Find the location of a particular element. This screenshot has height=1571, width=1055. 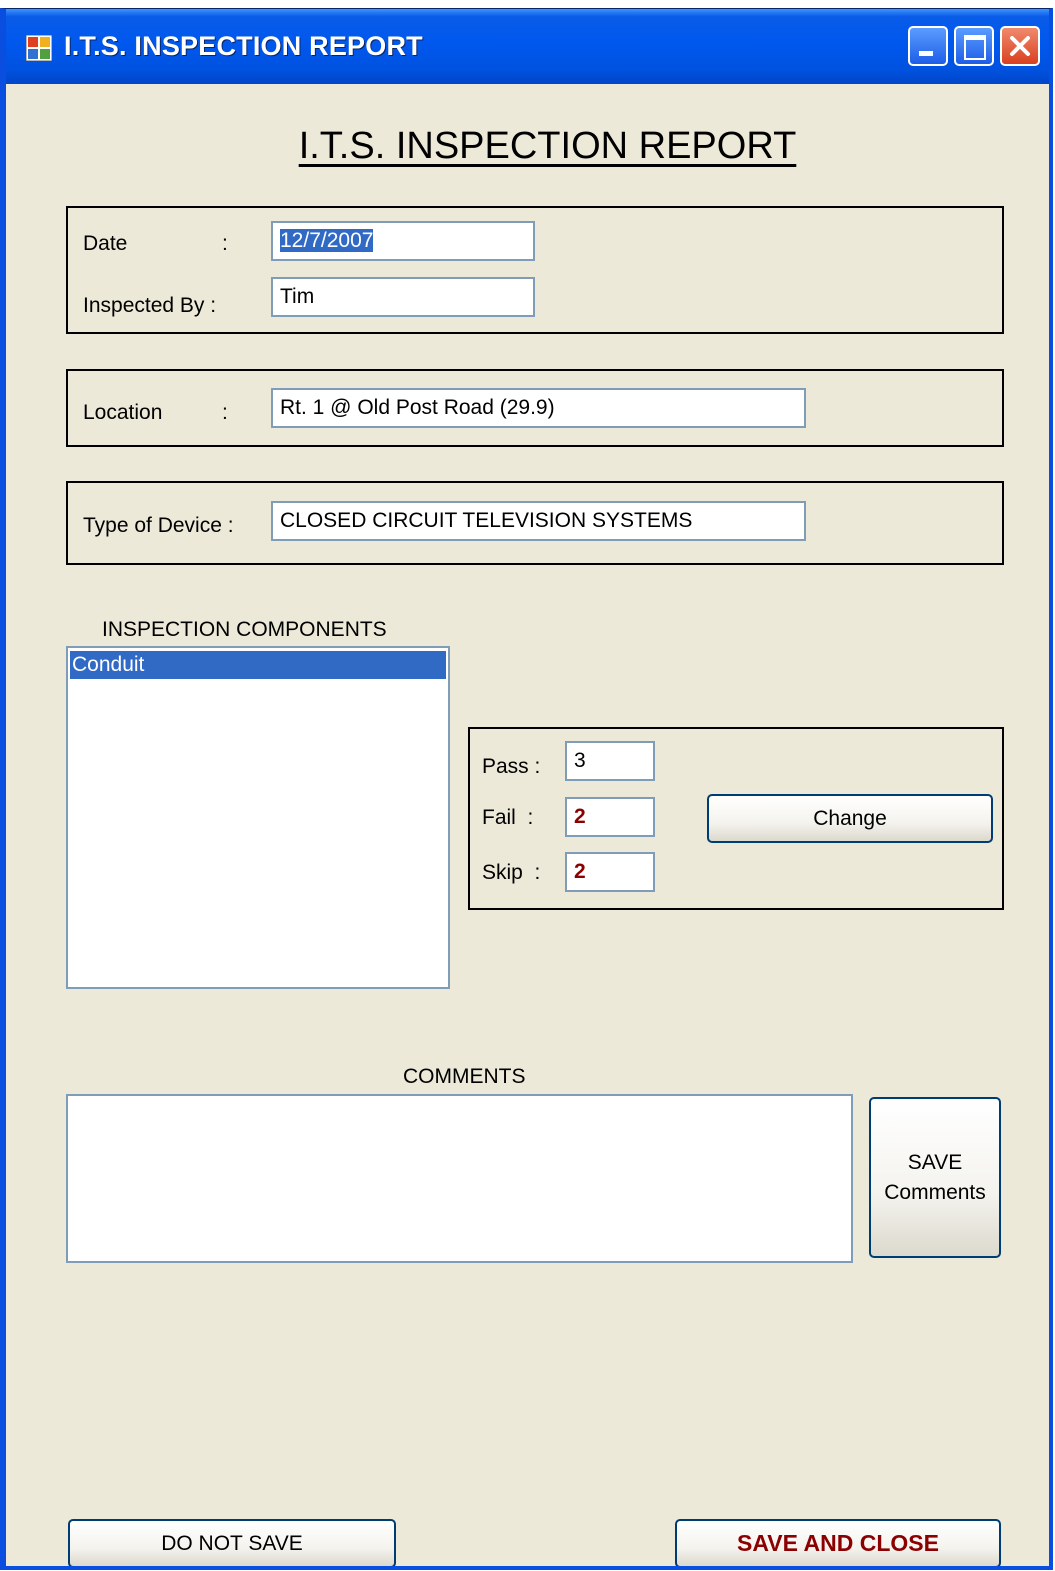

close-button is located at coordinates (1020, 46).